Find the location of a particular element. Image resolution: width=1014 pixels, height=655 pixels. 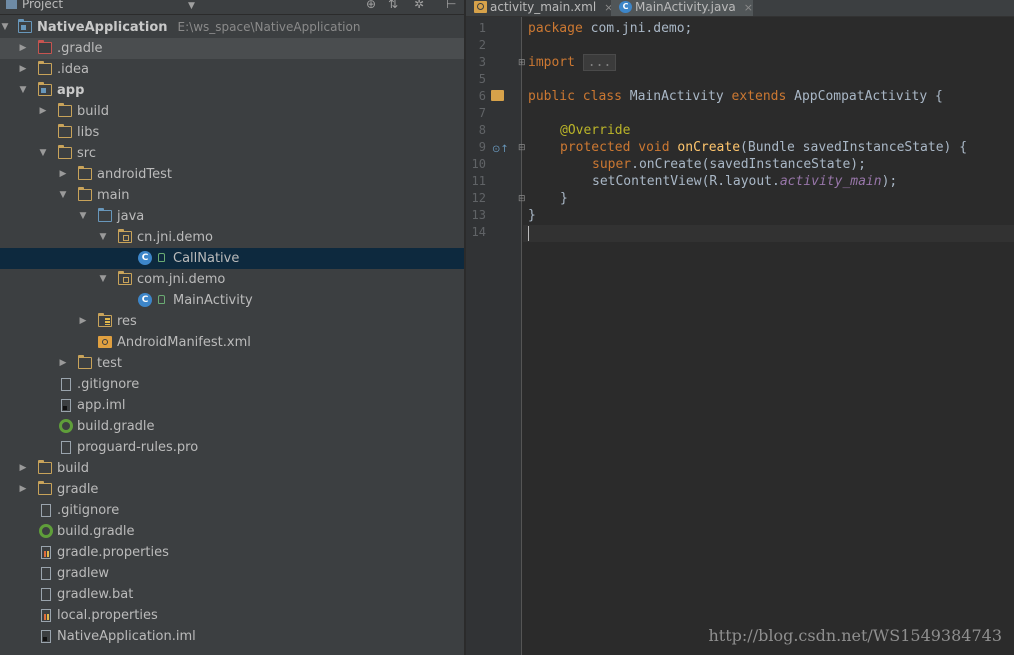

properties-file-icon is located at coordinates (46, 552).